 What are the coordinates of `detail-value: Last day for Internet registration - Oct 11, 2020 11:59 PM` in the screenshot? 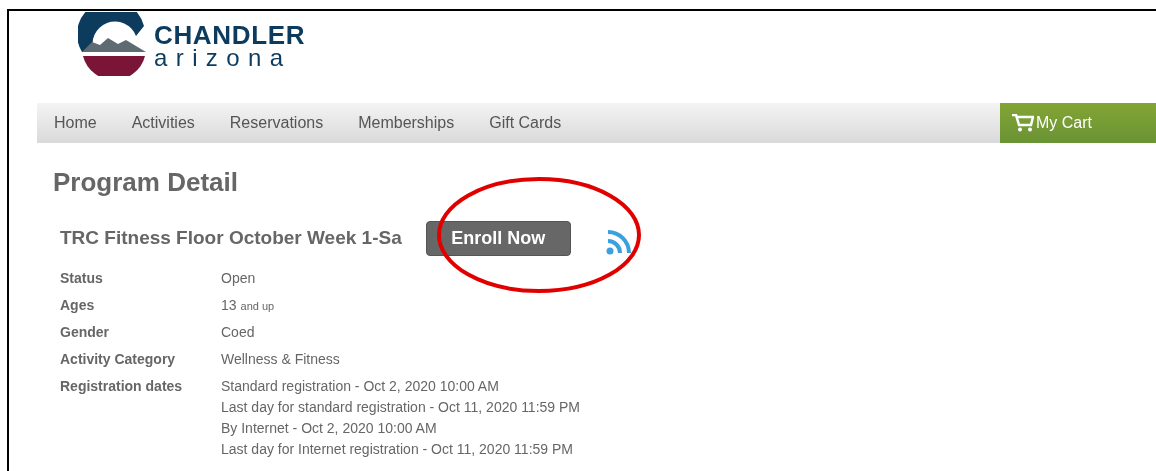 It's located at (397, 449).